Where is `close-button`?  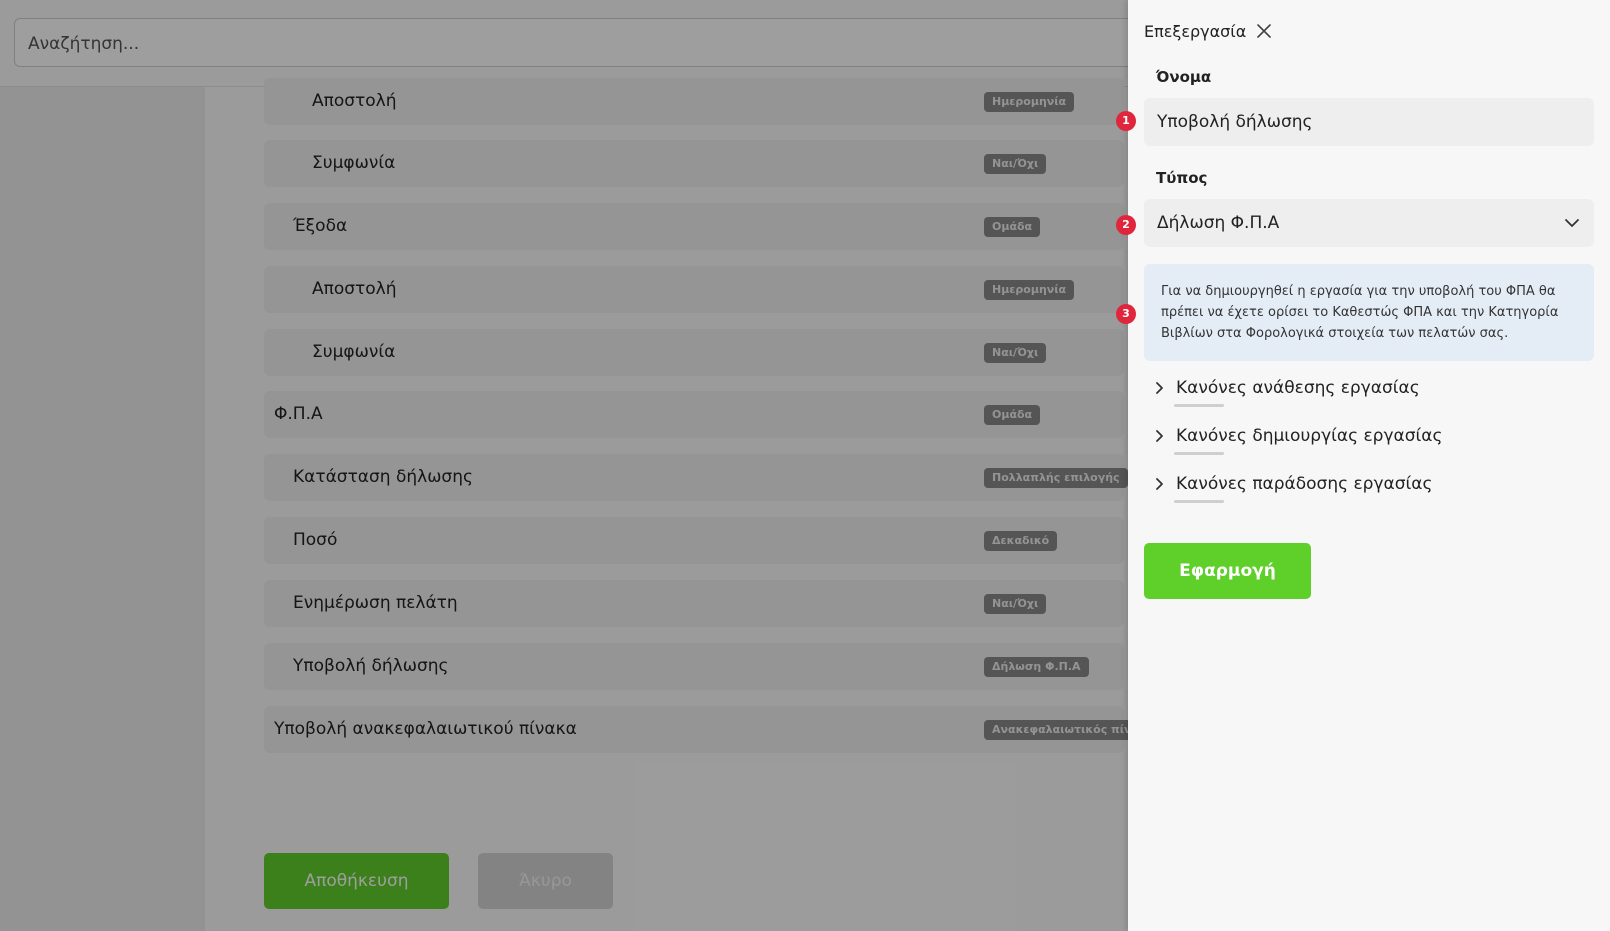
close-button is located at coordinates (1264, 31).